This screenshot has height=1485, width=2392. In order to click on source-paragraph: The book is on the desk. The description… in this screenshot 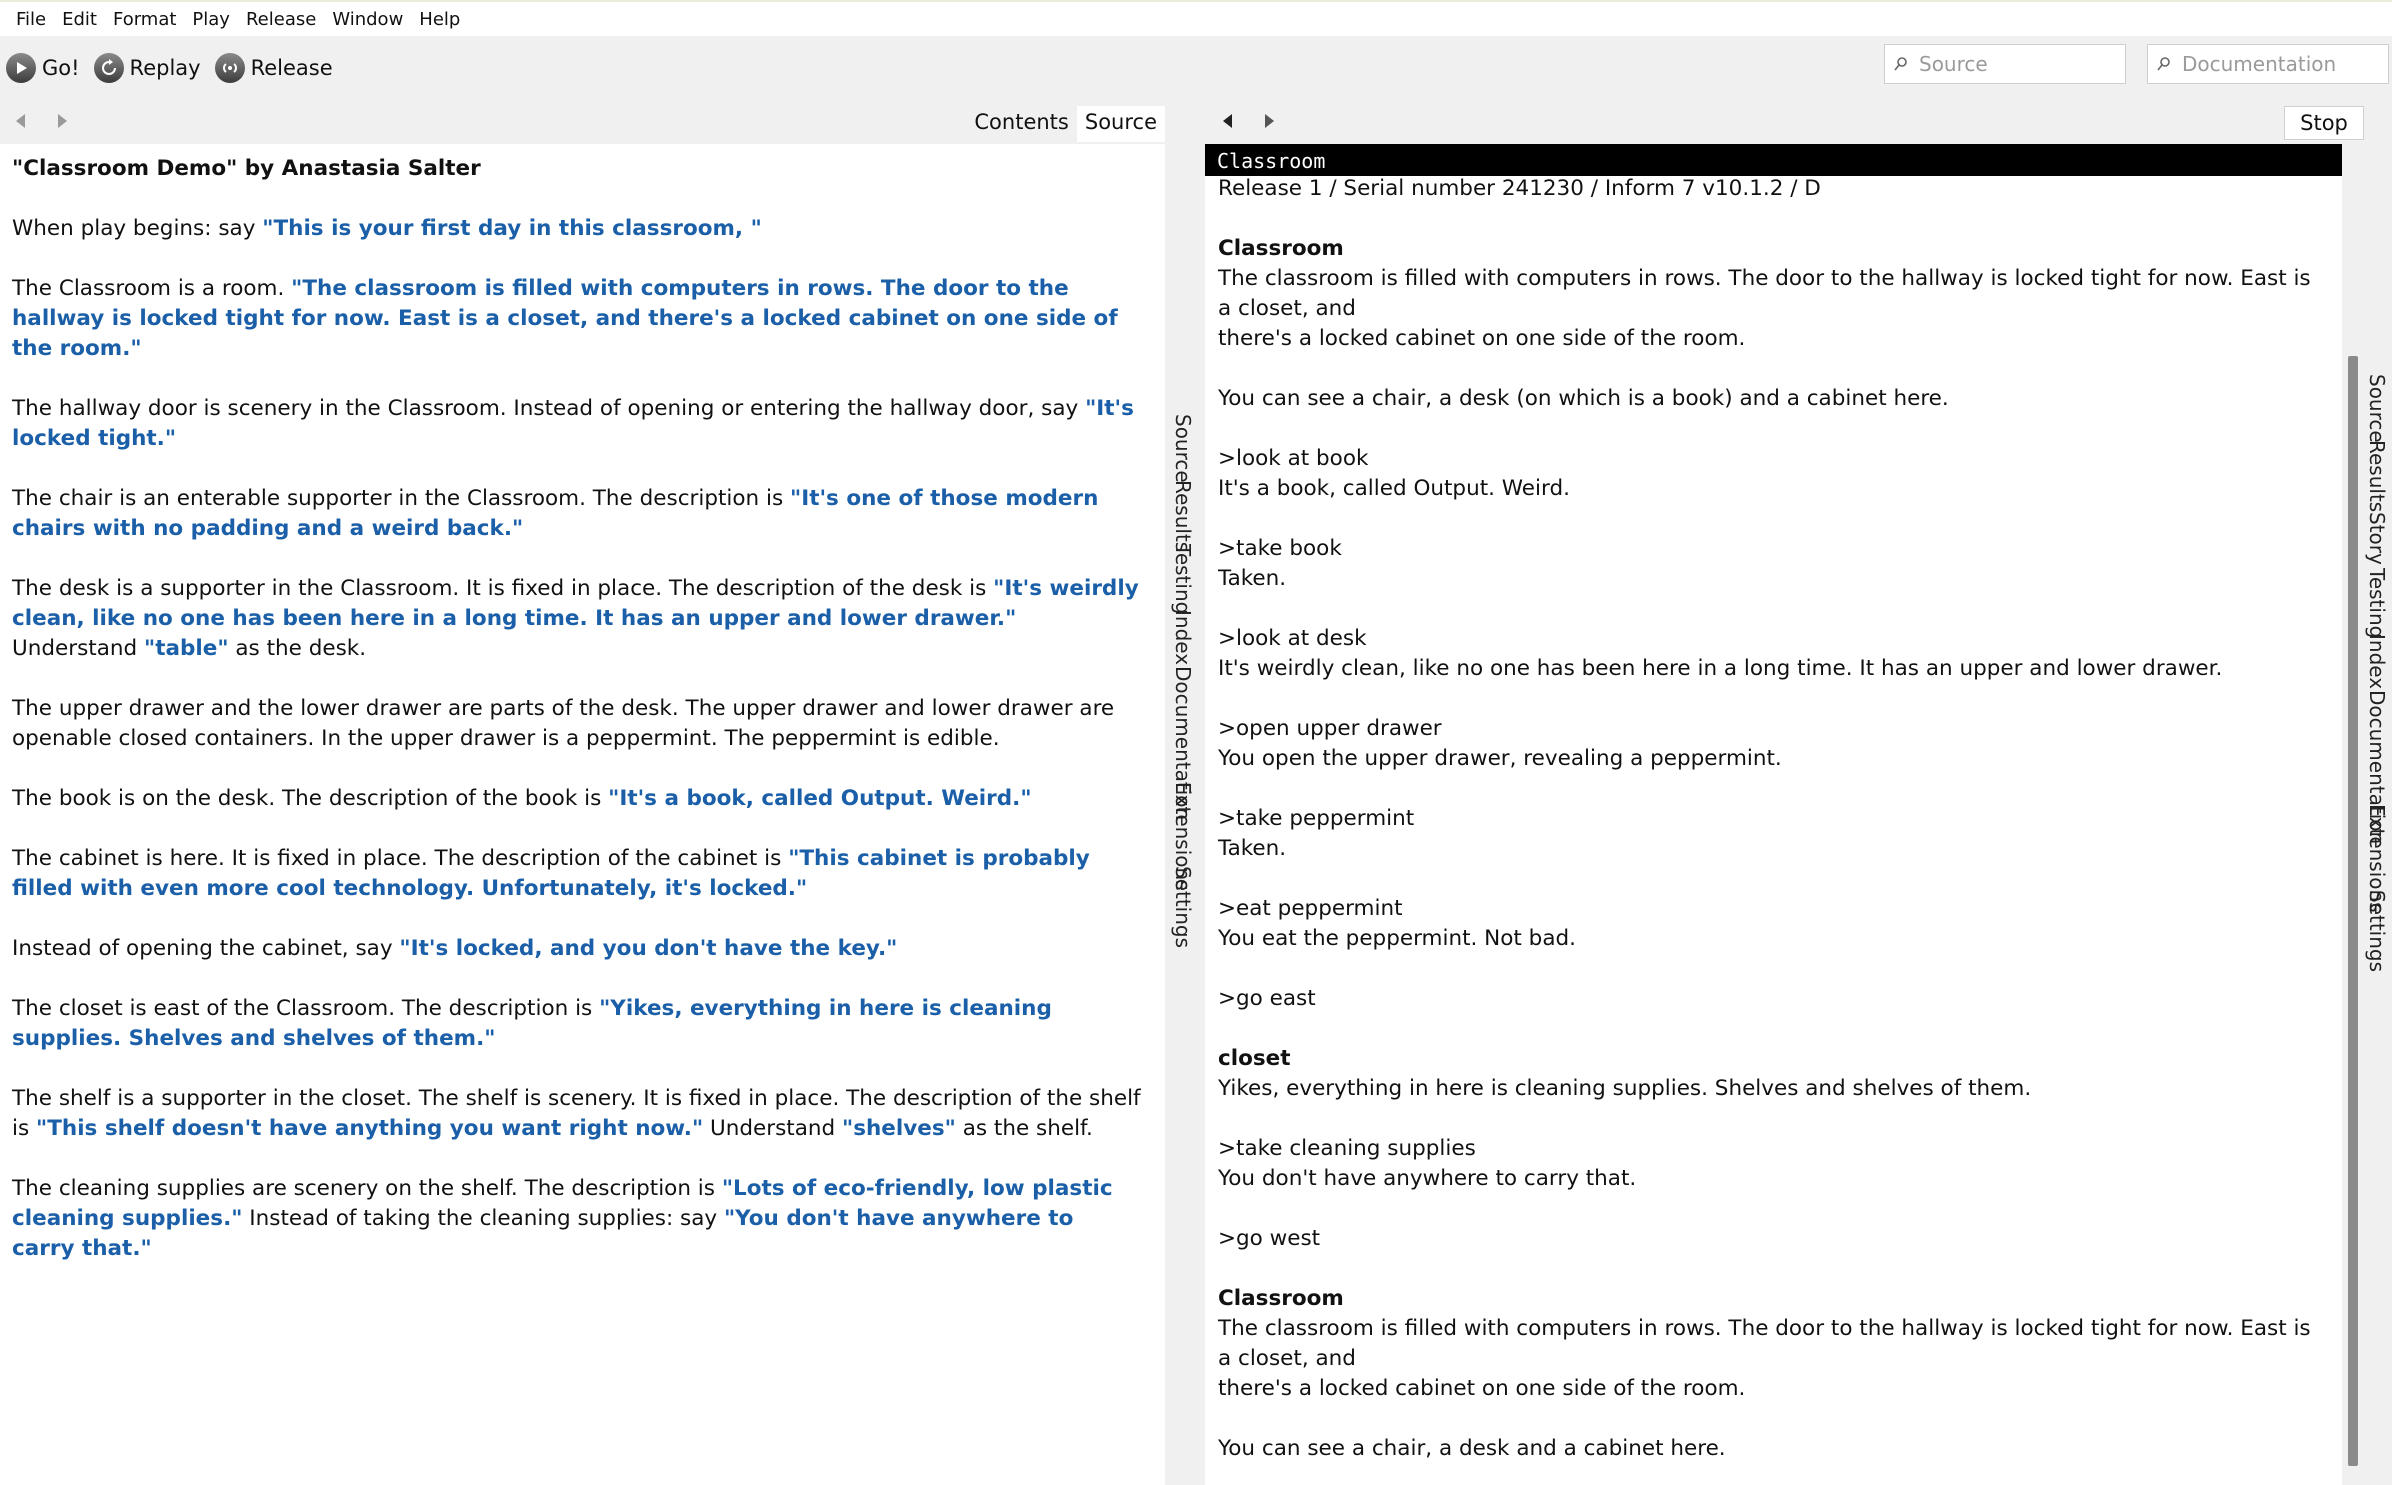, I will do `click(577, 799)`.